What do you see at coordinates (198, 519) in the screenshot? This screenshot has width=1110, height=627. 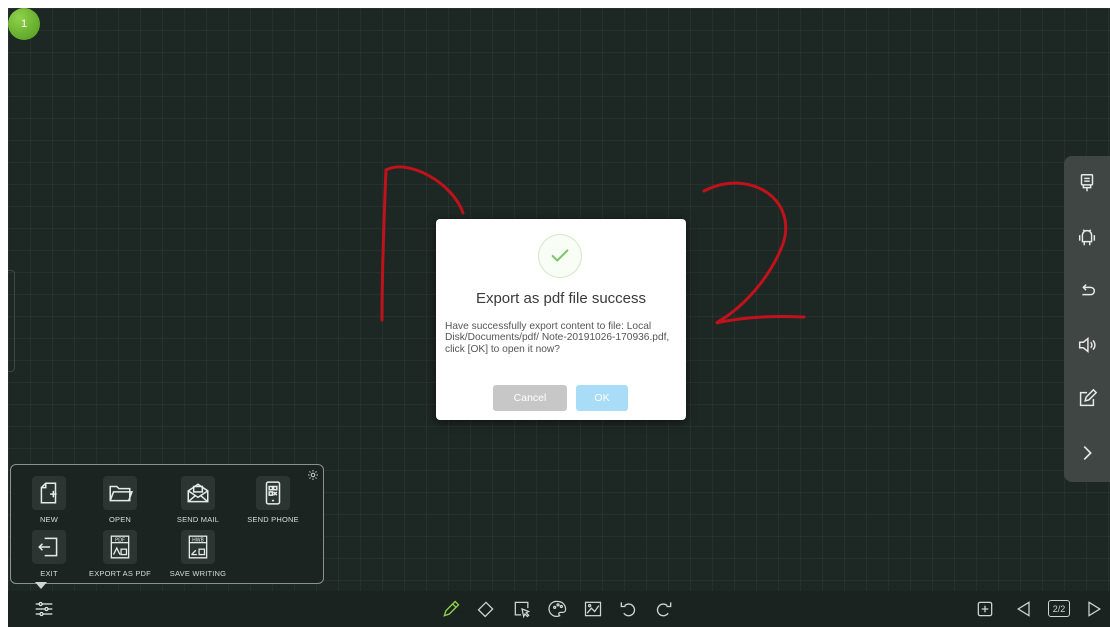 I see `menu-send-mail-label: SEND MAIL` at bounding box center [198, 519].